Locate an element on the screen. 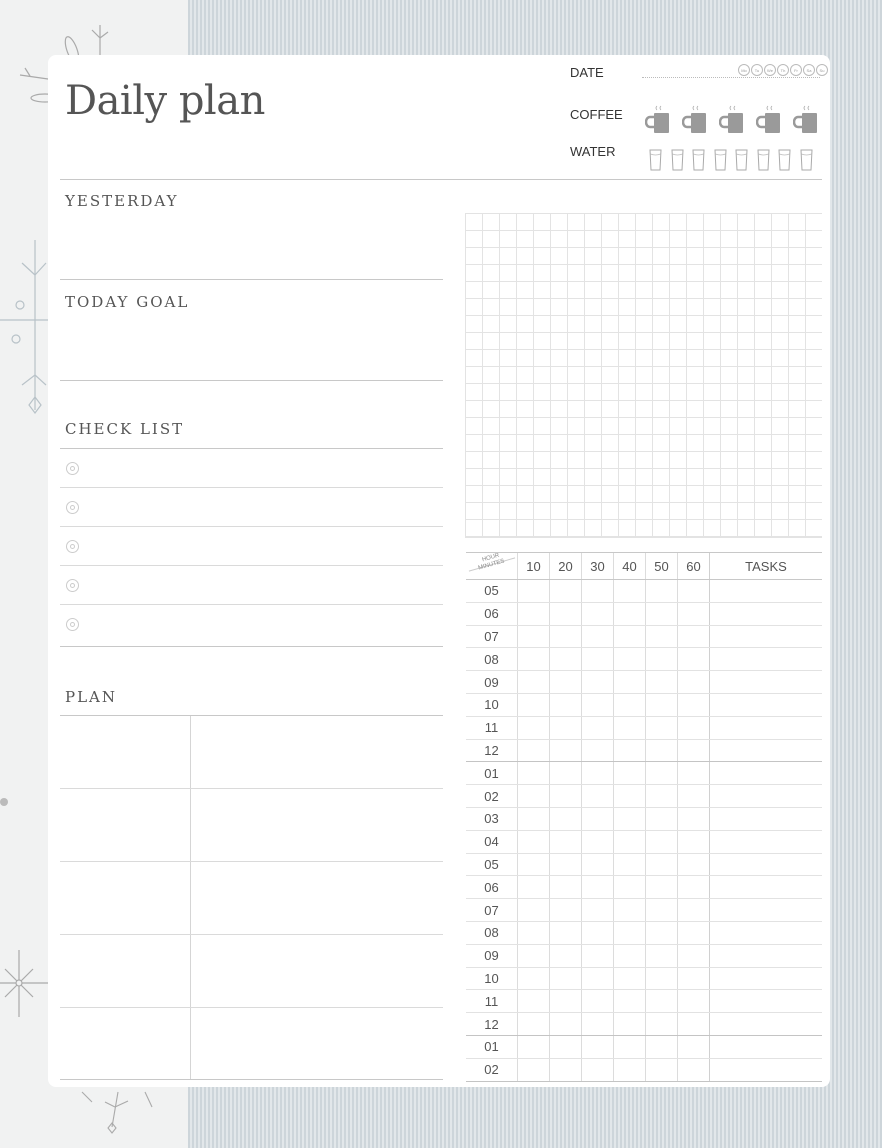  yesterday-area is located at coordinates (251, 245).